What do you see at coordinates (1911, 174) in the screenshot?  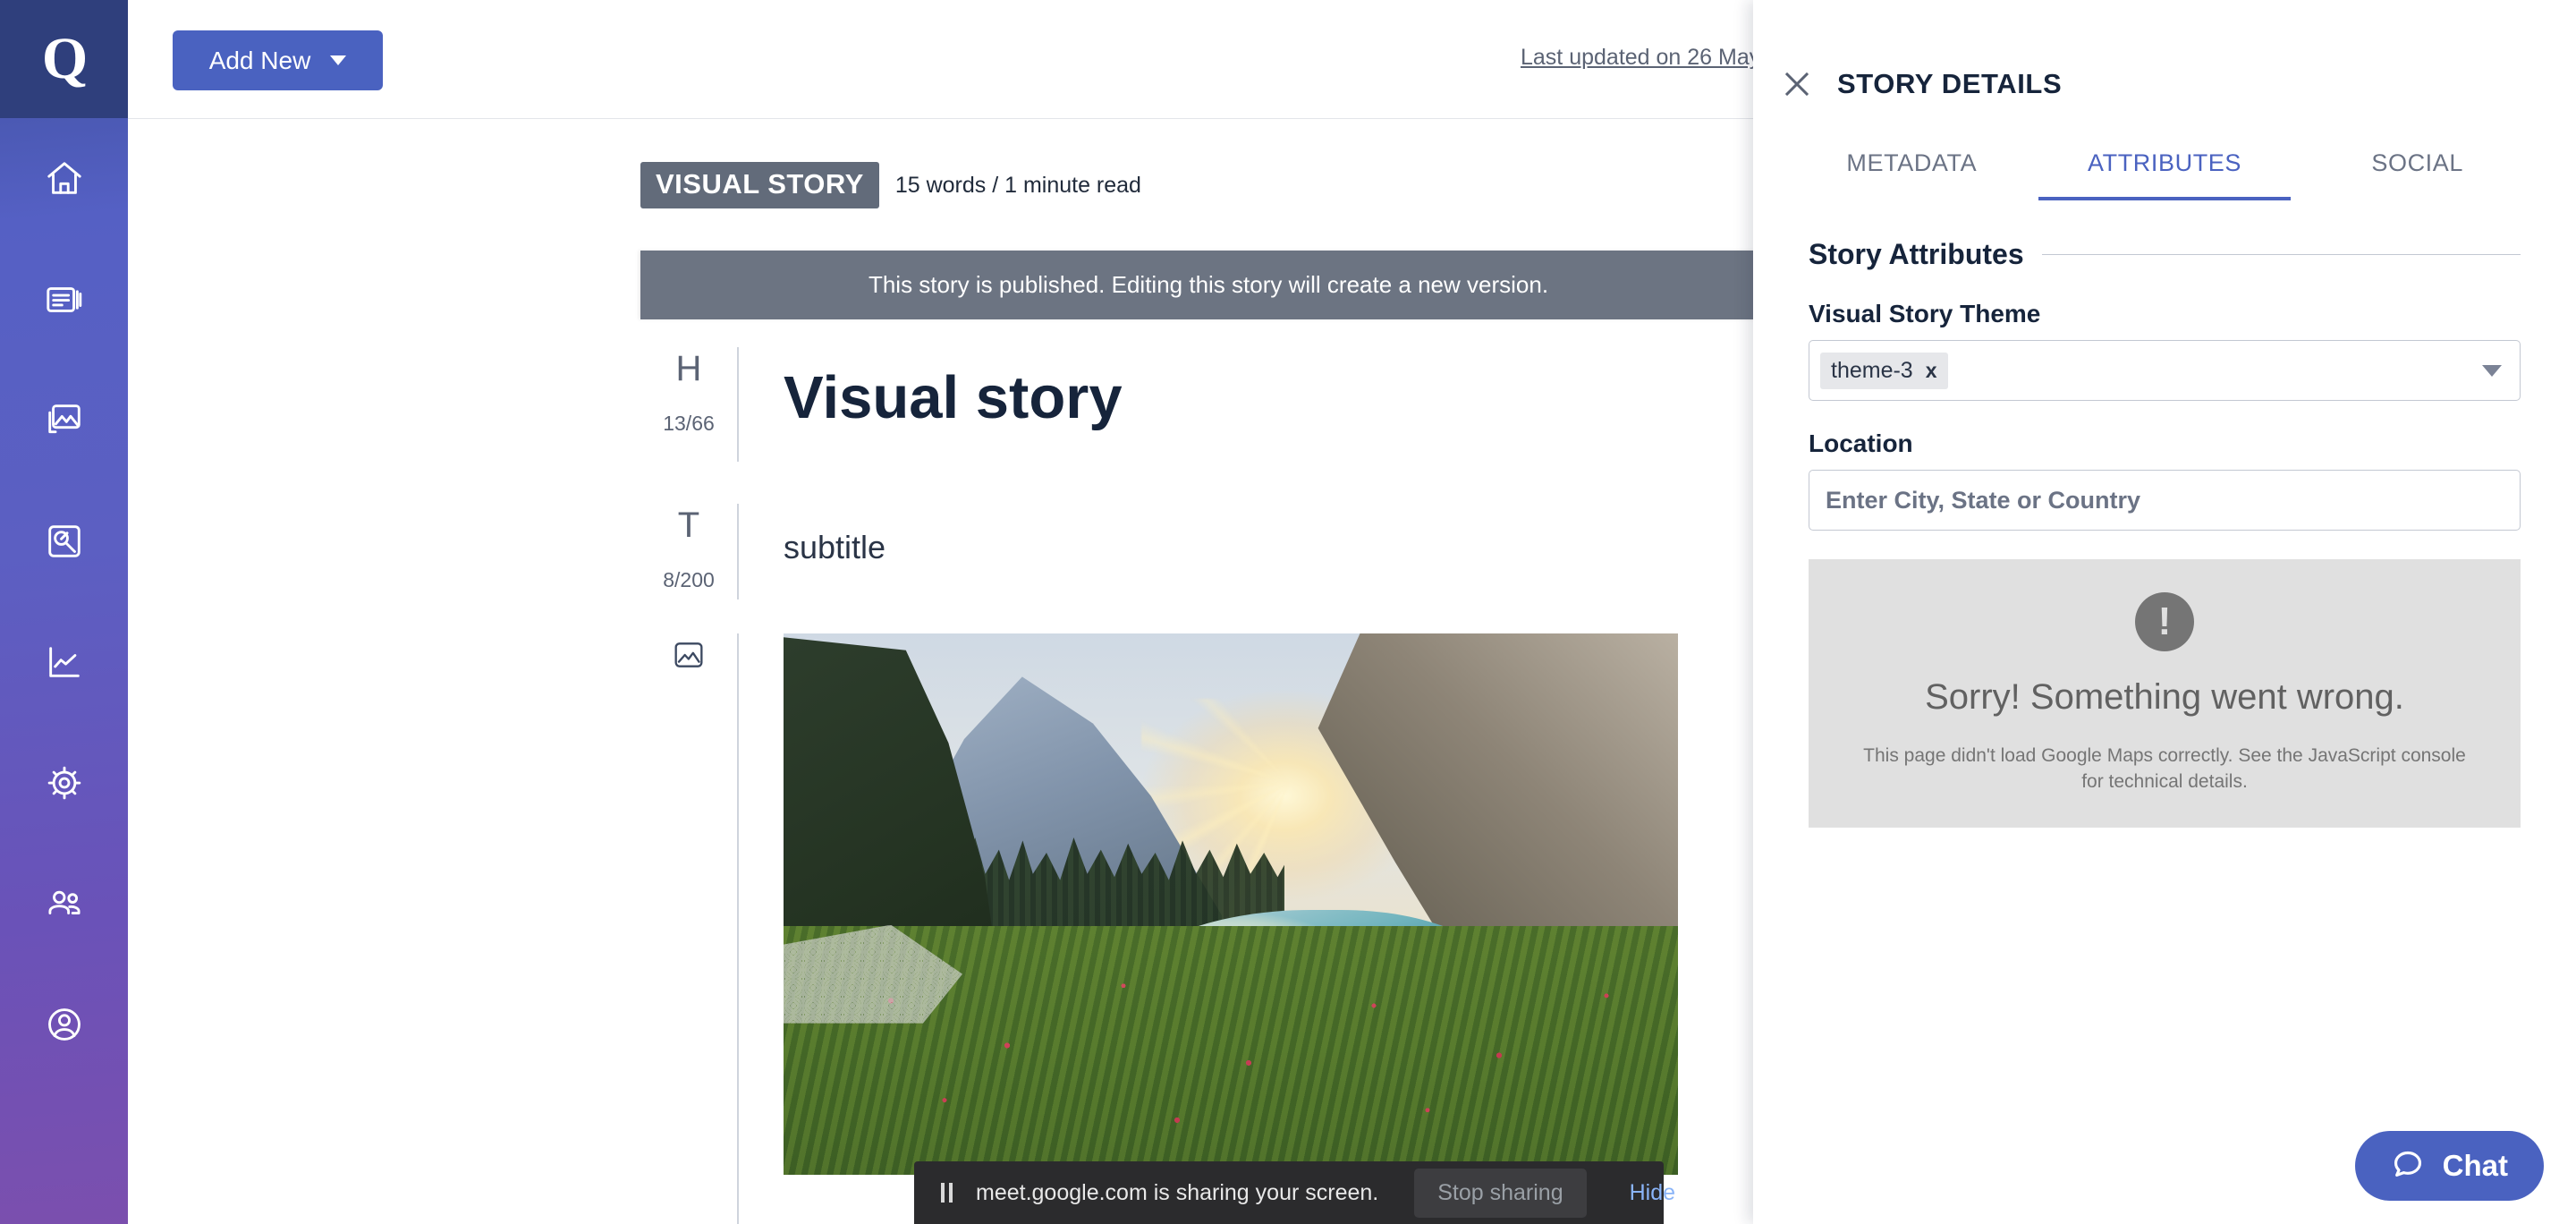 I see `tab-metadata: METADATA` at bounding box center [1911, 174].